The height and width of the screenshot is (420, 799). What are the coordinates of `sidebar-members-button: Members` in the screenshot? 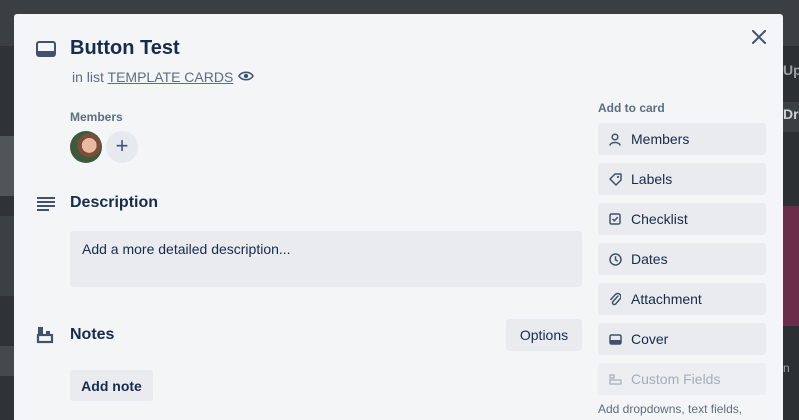 It's located at (682, 139).